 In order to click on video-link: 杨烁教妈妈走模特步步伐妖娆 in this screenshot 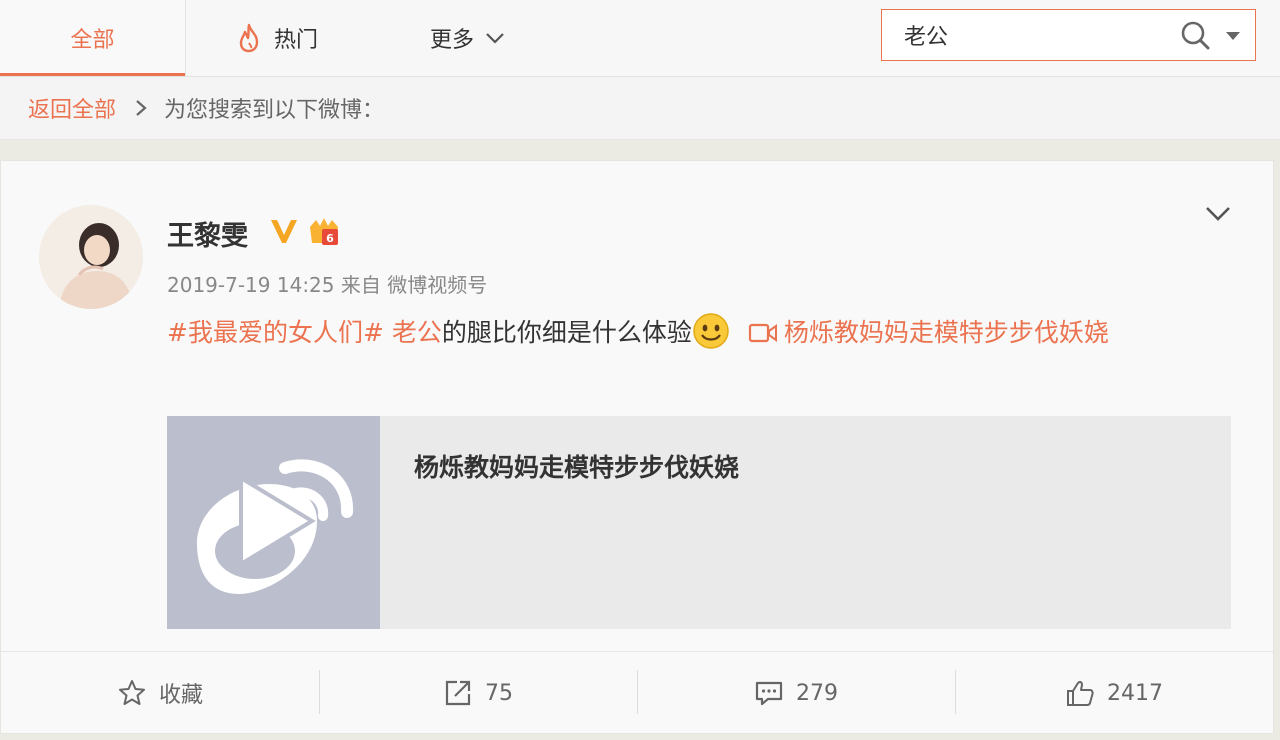, I will do `click(946, 332)`.